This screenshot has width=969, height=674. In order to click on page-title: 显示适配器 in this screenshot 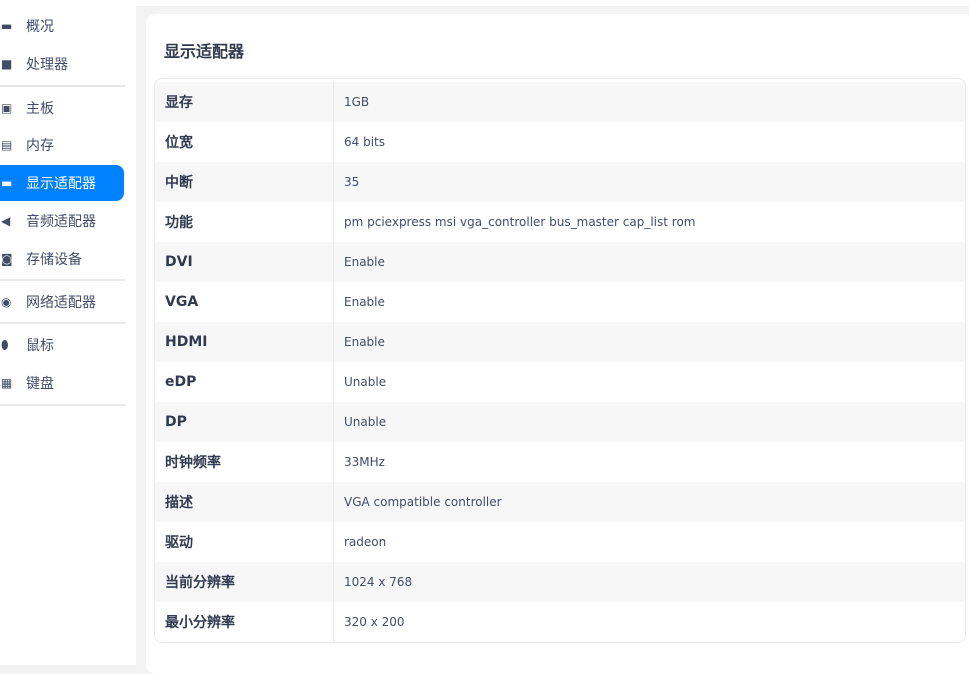, I will do `click(204, 51)`.